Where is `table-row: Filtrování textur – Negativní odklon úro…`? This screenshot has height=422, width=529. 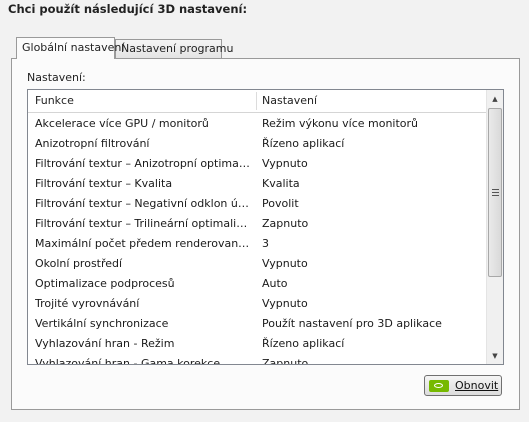
table-row: Filtrování textur – Negativní odklon úro… is located at coordinates (257, 204).